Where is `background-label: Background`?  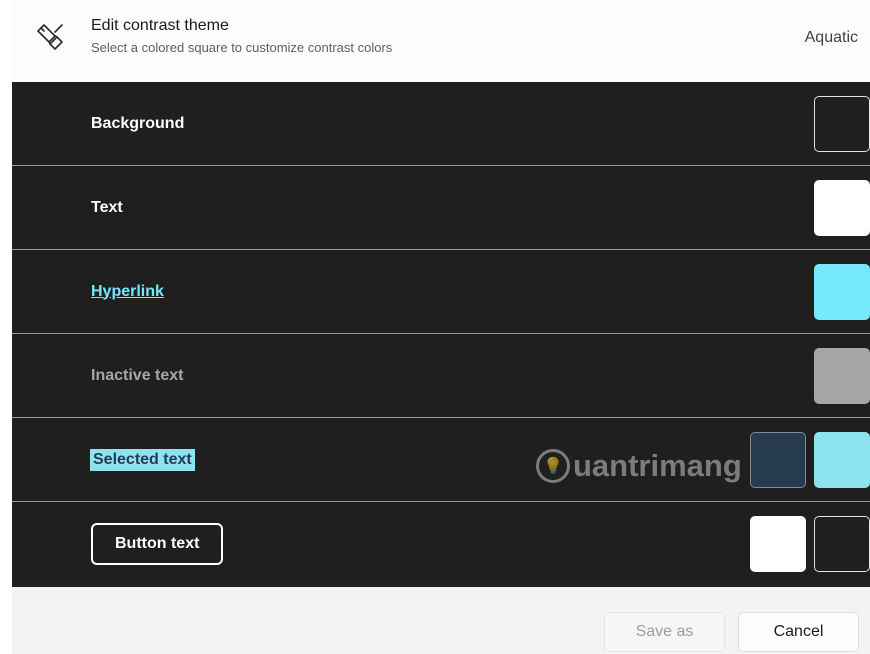 background-label: Background is located at coordinates (138, 123).